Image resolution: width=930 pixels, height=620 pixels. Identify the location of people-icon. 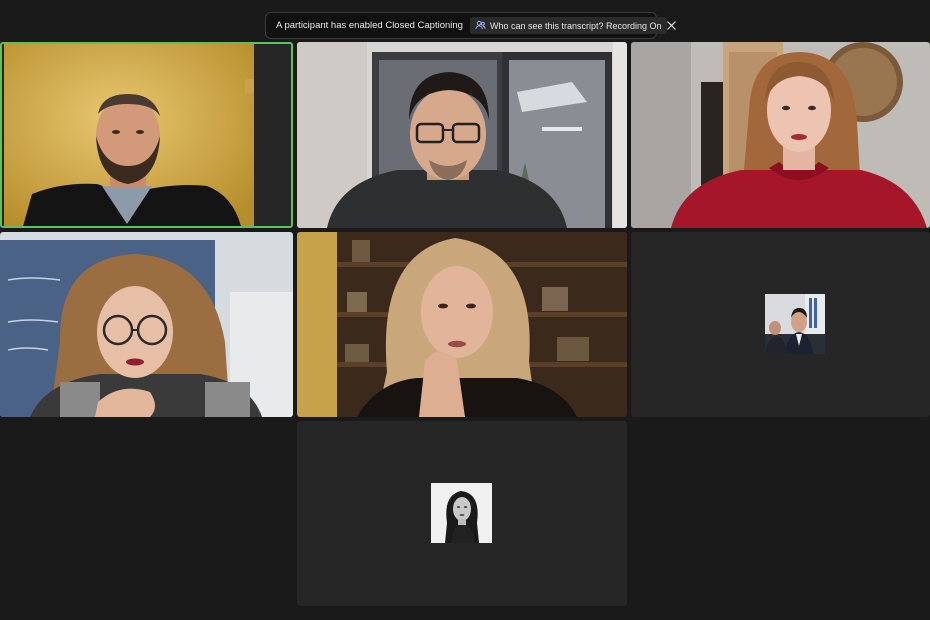
(480, 25).